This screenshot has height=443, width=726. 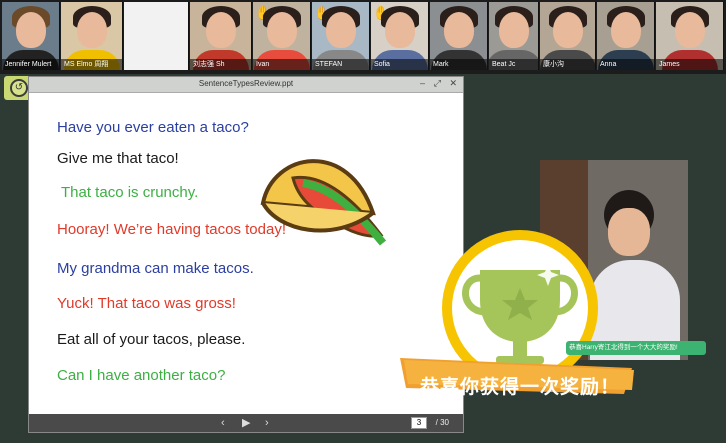 What do you see at coordinates (437, 83) in the screenshot?
I see `maximize-icon: ⤢` at bounding box center [437, 83].